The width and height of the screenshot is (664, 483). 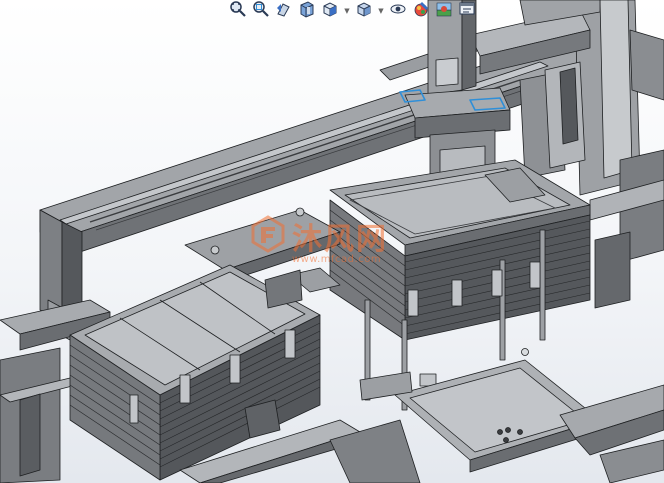 I want to click on hide-show-icon, so click(x=398, y=11).